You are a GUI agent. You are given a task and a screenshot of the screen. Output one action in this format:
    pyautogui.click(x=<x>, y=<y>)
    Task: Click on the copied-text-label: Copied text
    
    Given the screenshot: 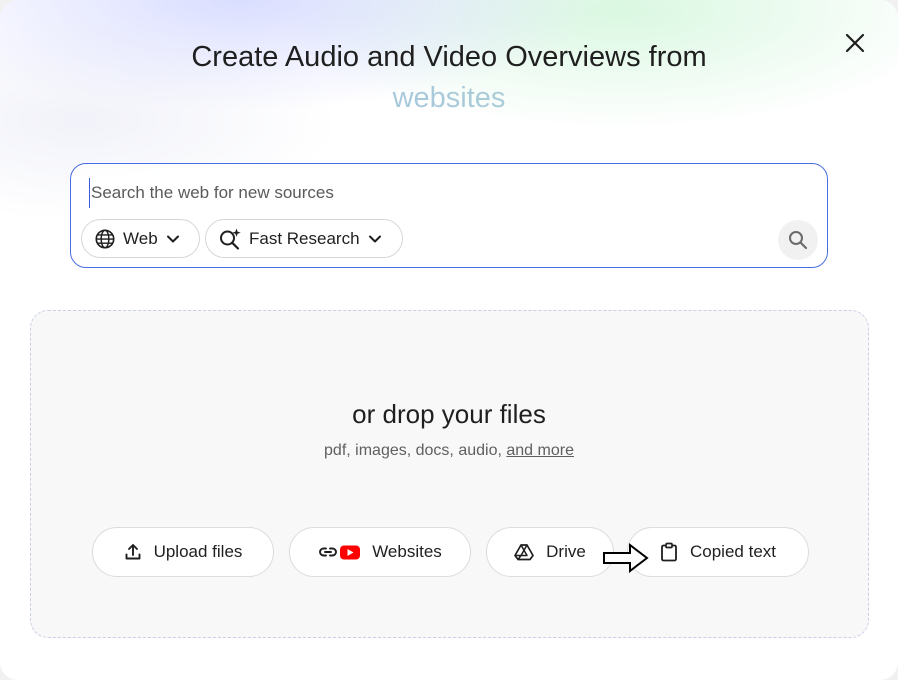 What is the action you would take?
    pyautogui.click(x=733, y=551)
    